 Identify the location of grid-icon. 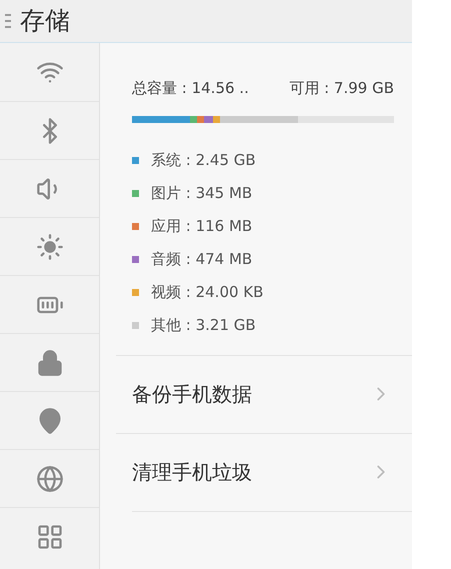
(50, 536).